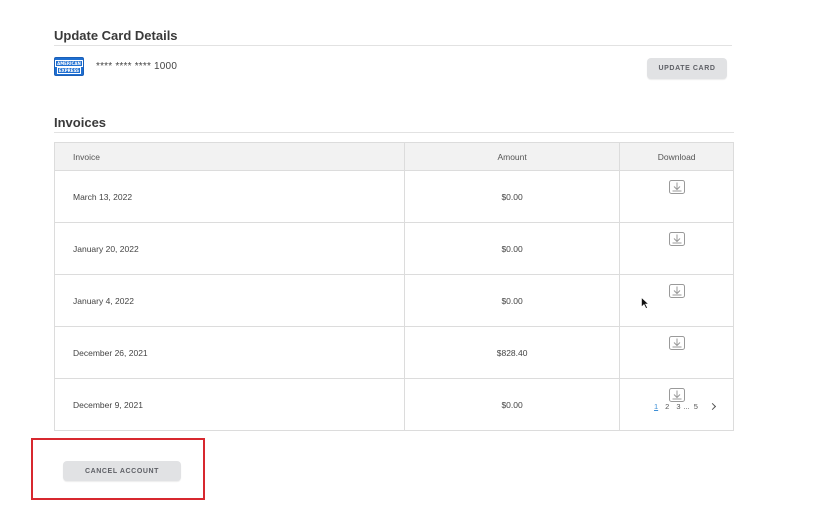 This screenshot has width=838, height=520. What do you see at coordinates (229, 352) in the screenshot?
I see `invoice-date: December 26, 2021` at bounding box center [229, 352].